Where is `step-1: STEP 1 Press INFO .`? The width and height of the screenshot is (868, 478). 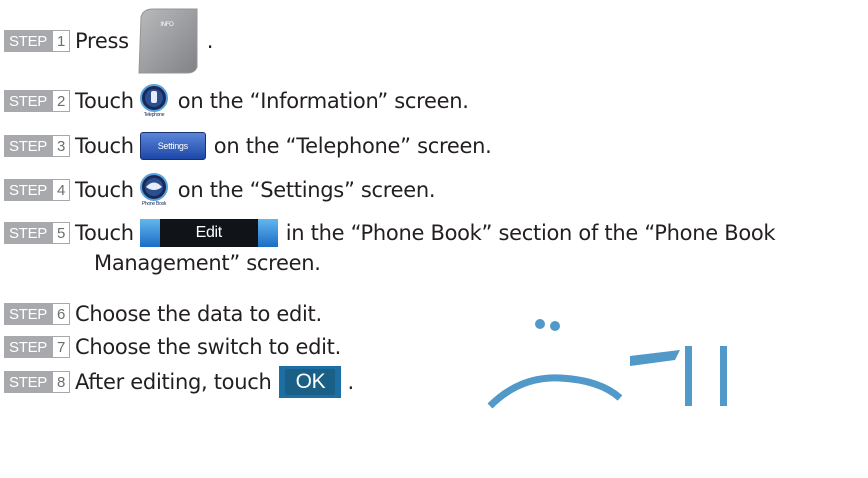
step-1: STEP 1 Press INFO . is located at coordinates (108, 41).